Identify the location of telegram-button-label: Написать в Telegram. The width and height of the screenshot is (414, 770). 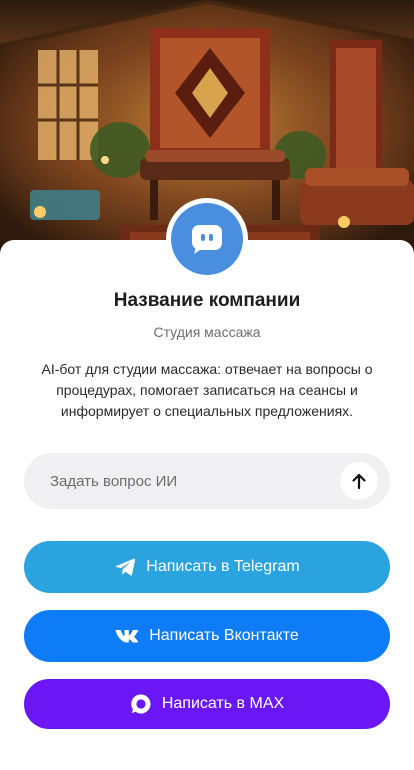
(223, 566).